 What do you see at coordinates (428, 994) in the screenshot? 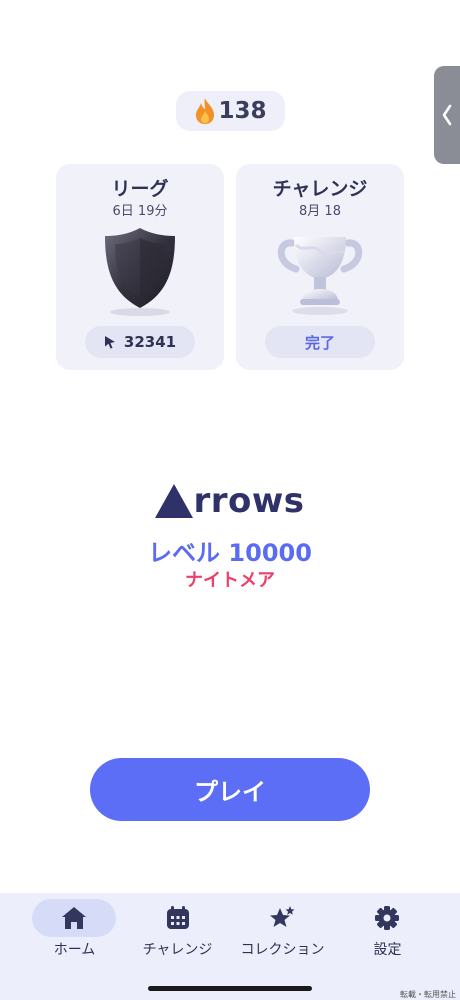
I see `watermark: 転載・転用禁止` at bounding box center [428, 994].